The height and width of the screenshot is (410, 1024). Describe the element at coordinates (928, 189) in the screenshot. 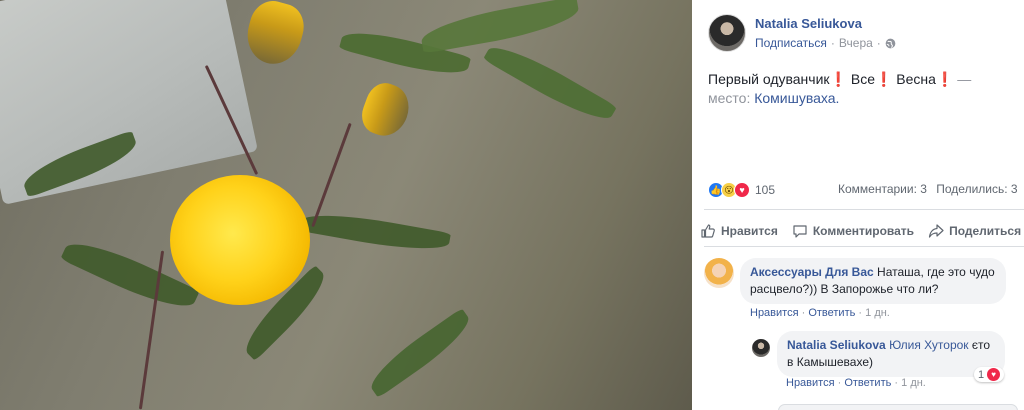

I see `post-counts: Комментарии: 3 Поделились: 3` at that location.